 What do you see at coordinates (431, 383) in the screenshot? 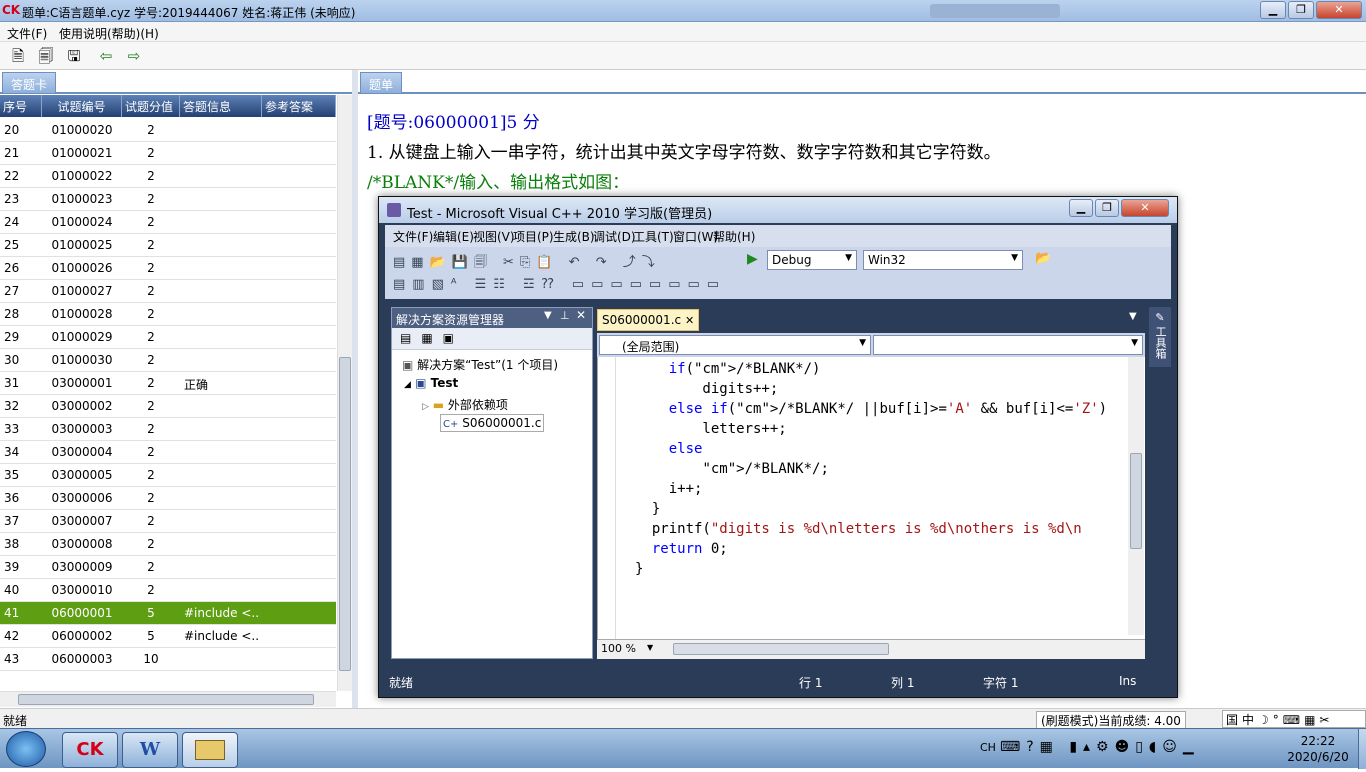
I see `project-node: ◢ ▣ Test` at bounding box center [431, 383].